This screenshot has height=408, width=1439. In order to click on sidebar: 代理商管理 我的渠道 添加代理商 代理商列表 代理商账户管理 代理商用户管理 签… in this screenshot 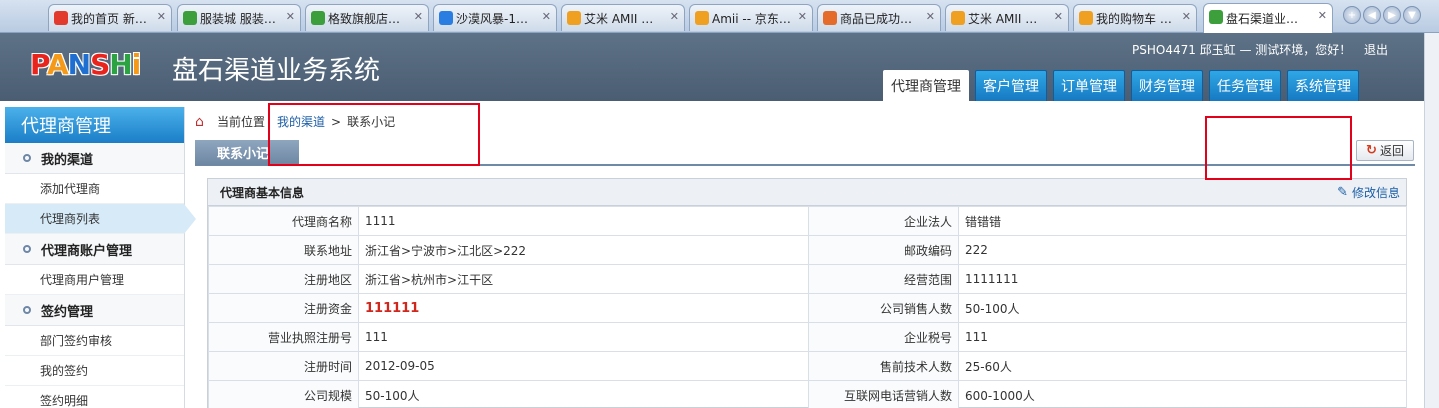, I will do `click(100, 257)`.